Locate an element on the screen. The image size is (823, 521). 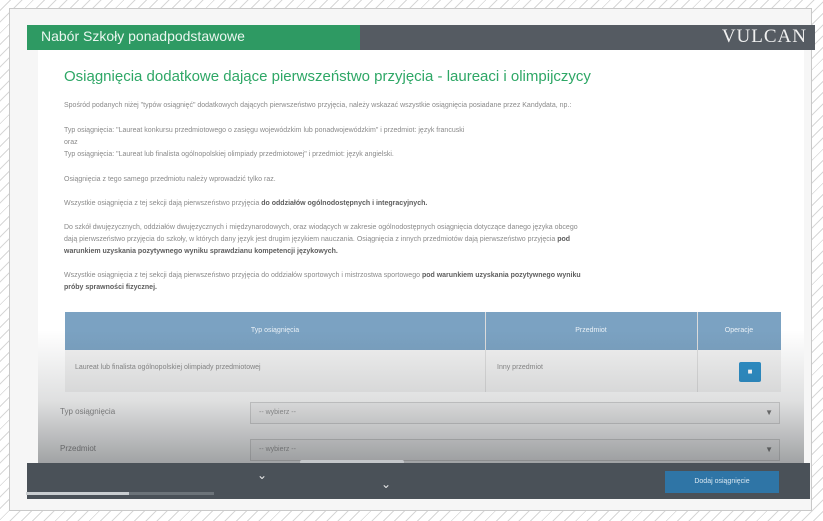
vulcan-logo: VULCAN is located at coordinates (764, 36).